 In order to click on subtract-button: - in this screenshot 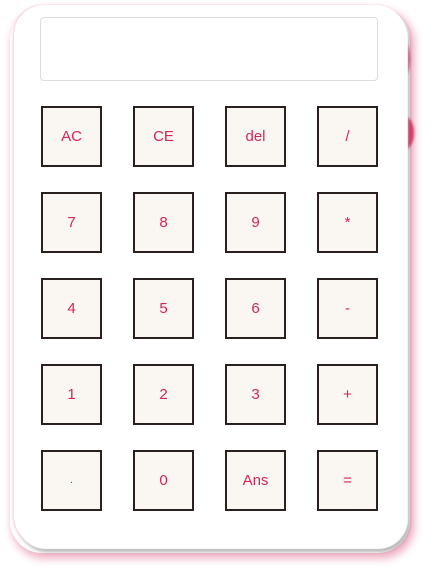, I will do `click(347, 308)`.